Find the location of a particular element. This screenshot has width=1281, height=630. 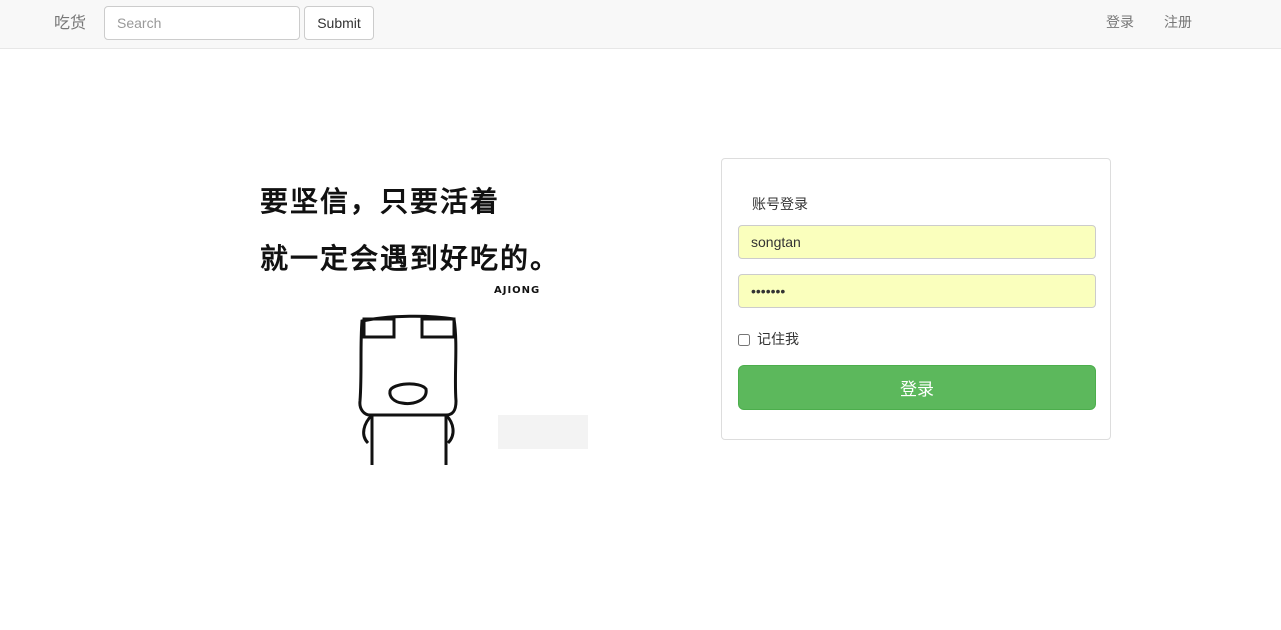

brand-link: 吃货 is located at coordinates (70, 23).